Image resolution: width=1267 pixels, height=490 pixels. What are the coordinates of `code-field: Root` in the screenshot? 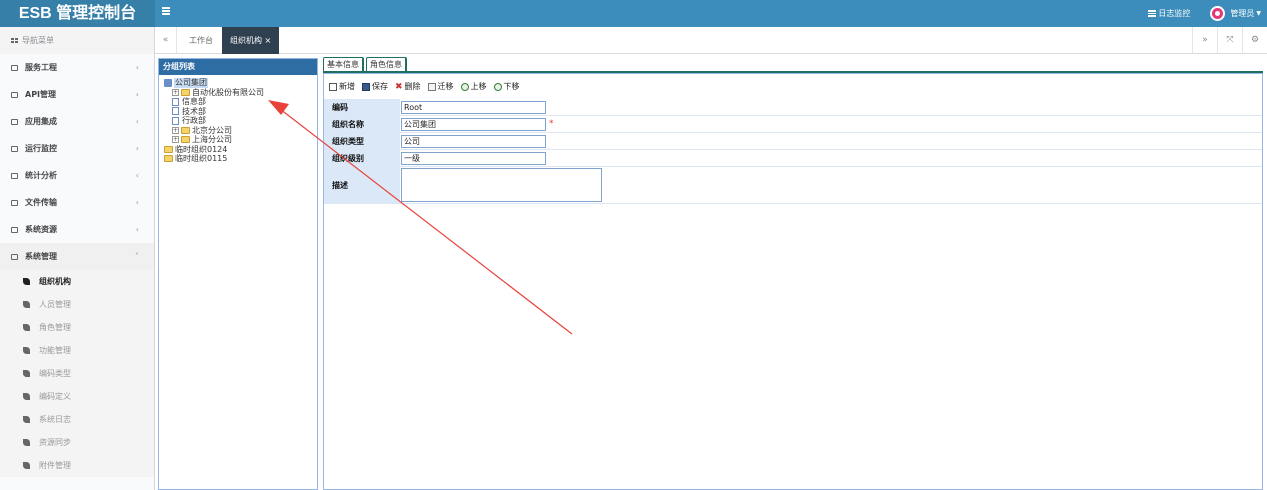 It's located at (473, 107).